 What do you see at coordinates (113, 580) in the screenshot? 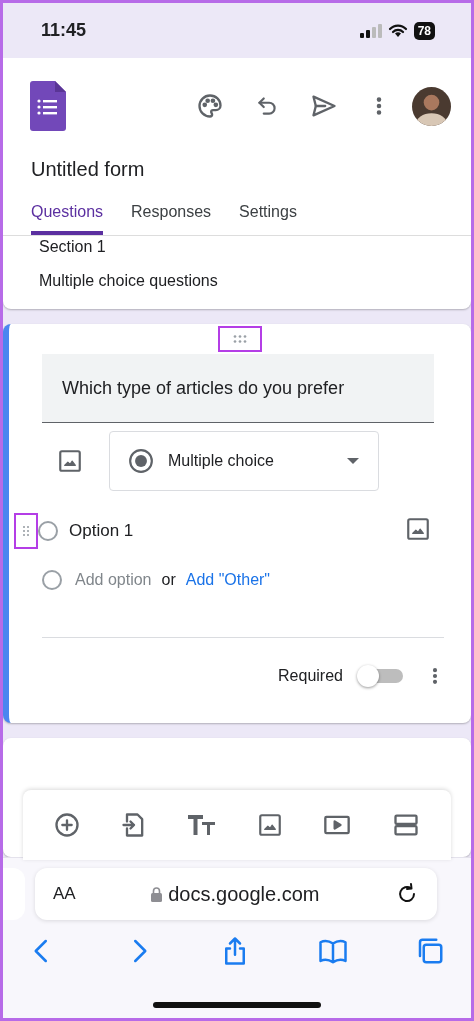
I see `add-option-field: Add option` at bounding box center [113, 580].